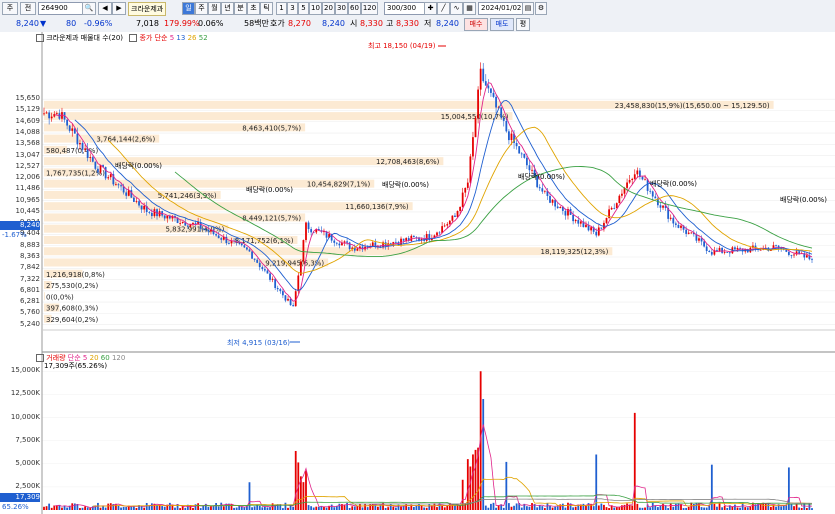 This screenshot has width=835, height=514. I want to click on cross-icon: ✚, so click(430, 8).